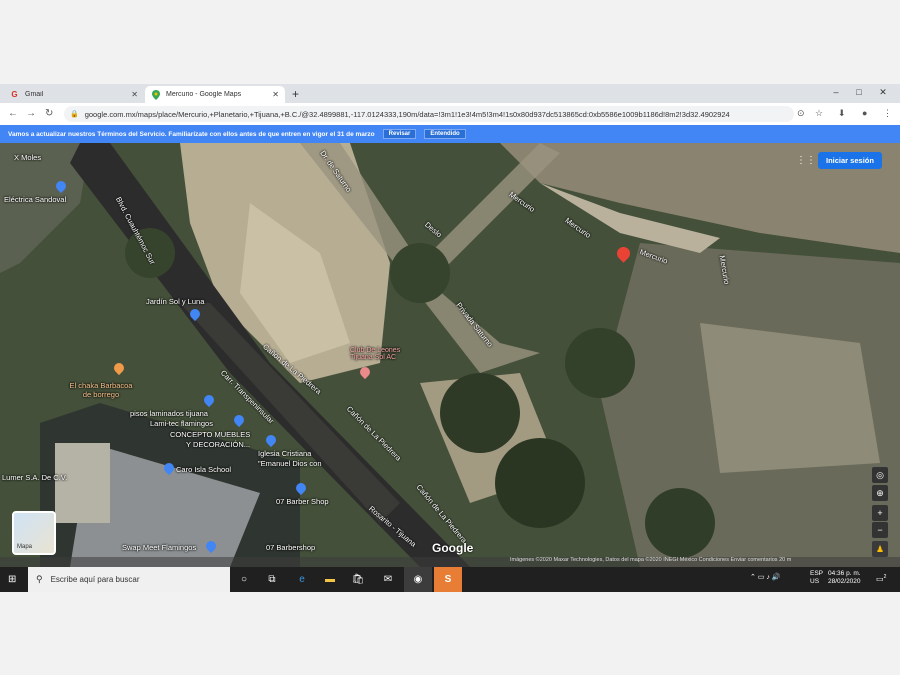  Describe the element at coordinates (35, 199) in the screenshot. I see `place-label: Eléctrica Sandoval` at that location.